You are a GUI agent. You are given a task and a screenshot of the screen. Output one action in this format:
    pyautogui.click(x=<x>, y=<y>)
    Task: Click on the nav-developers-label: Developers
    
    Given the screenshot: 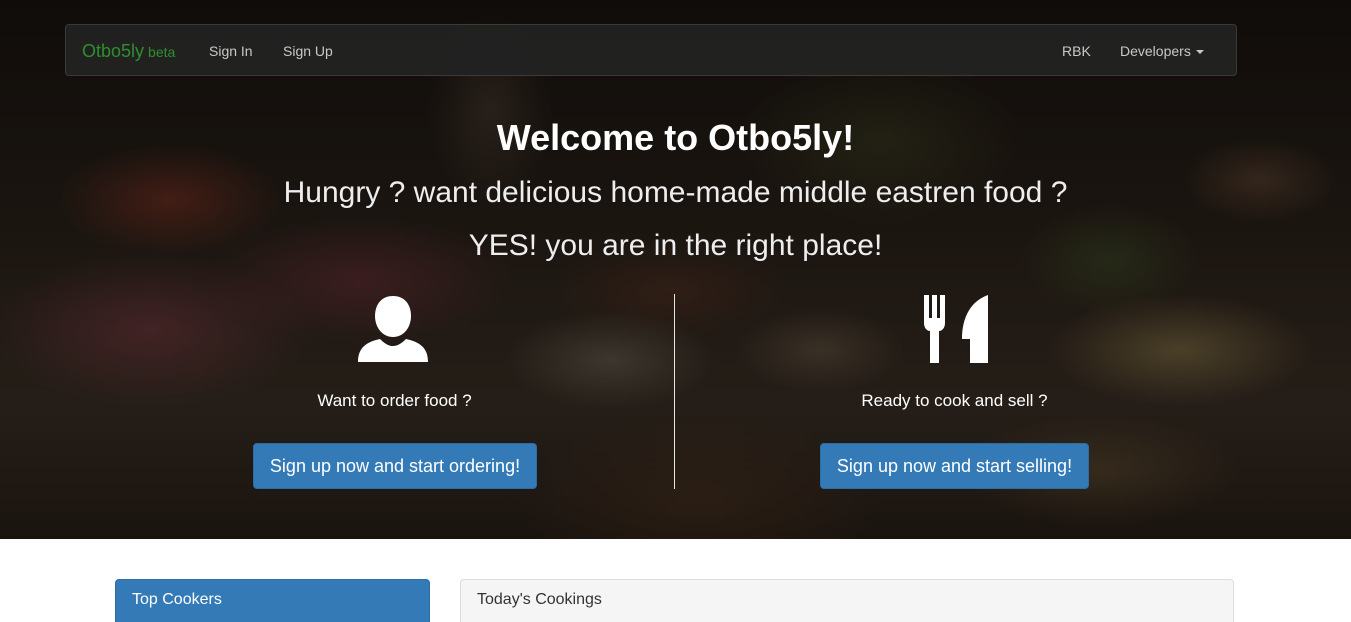 What is the action you would take?
    pyautogui.click(x=1155, y=51)
    